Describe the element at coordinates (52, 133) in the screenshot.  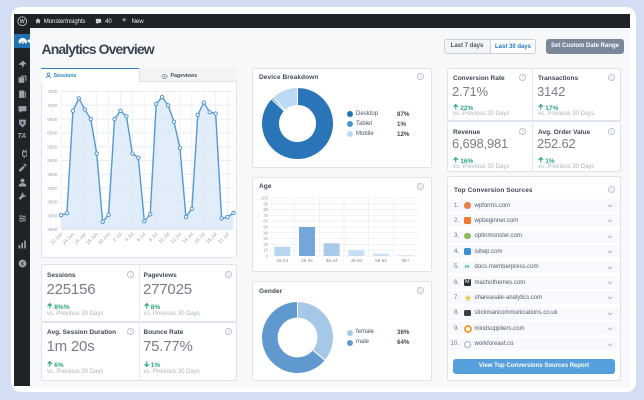
I see `svg-text: 6000` at that location.